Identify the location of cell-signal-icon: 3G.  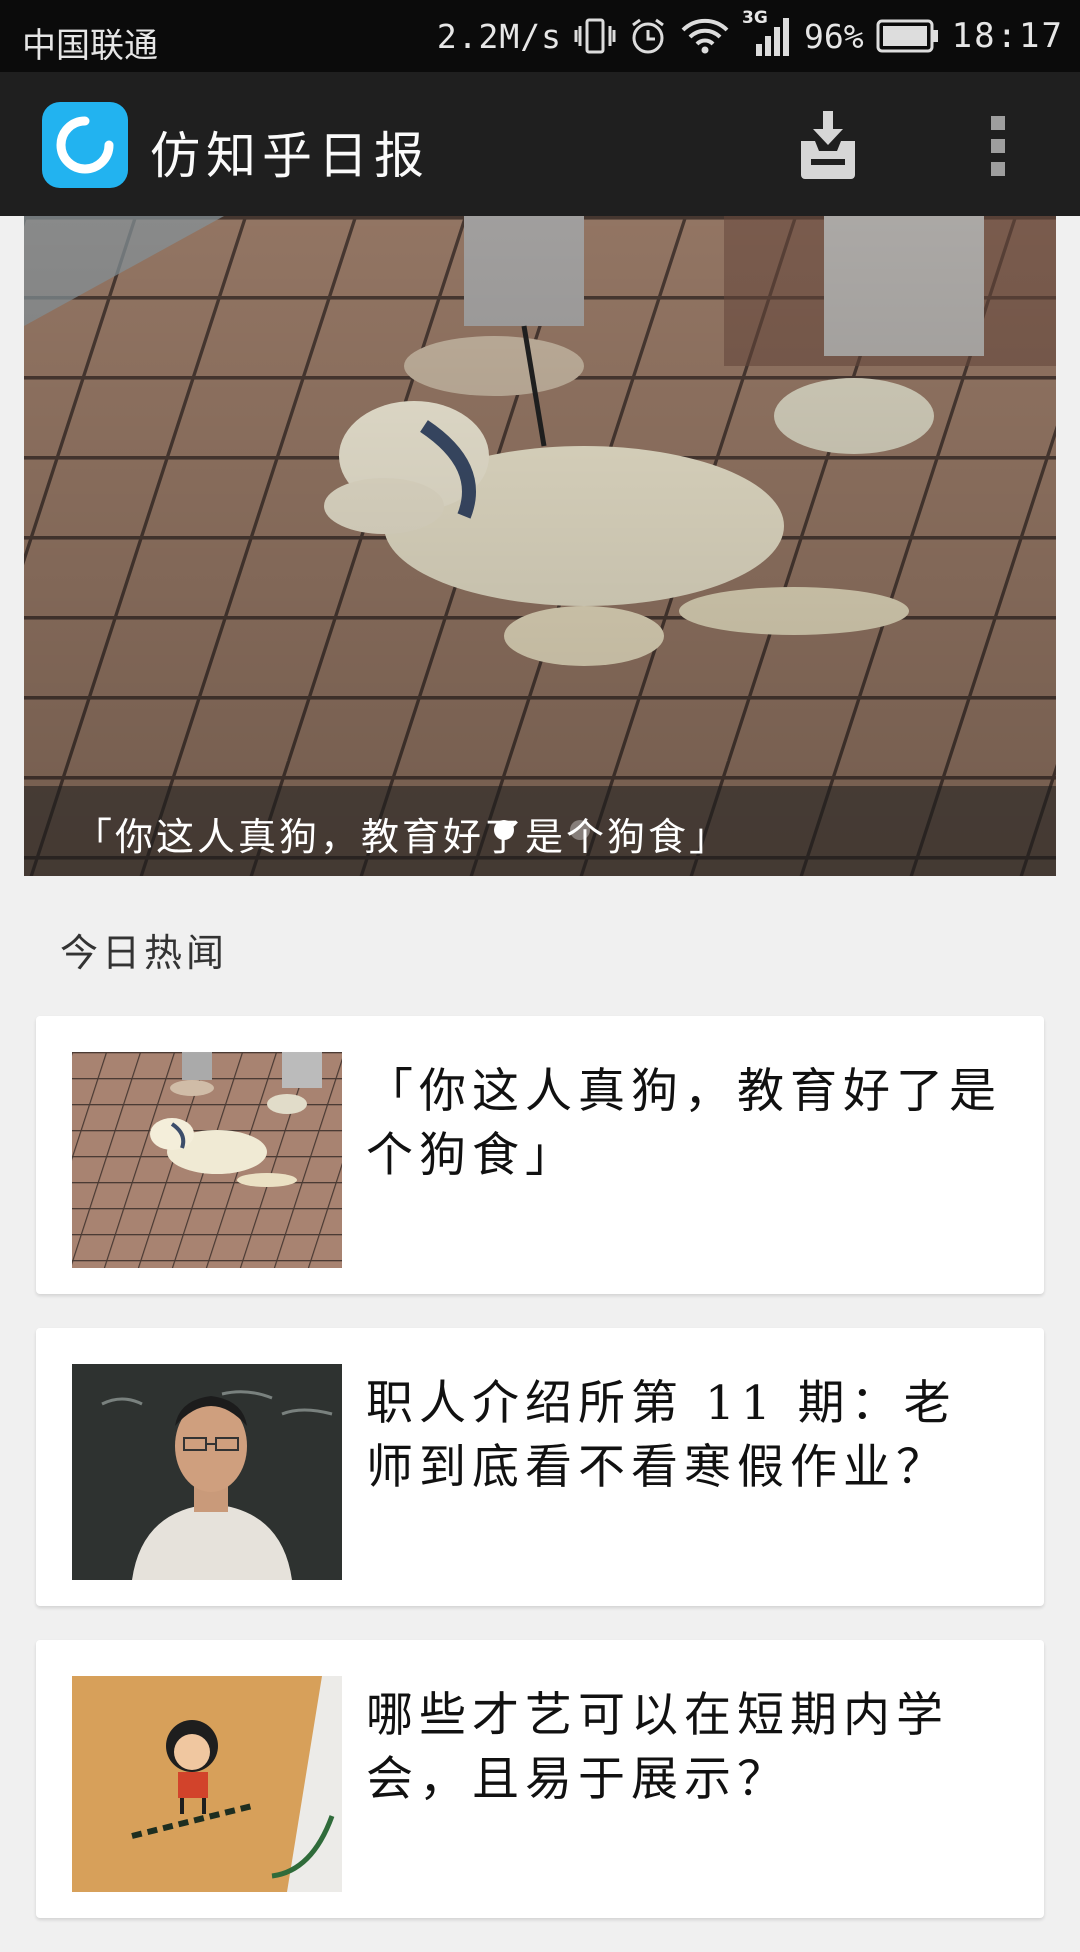
(767, 33).